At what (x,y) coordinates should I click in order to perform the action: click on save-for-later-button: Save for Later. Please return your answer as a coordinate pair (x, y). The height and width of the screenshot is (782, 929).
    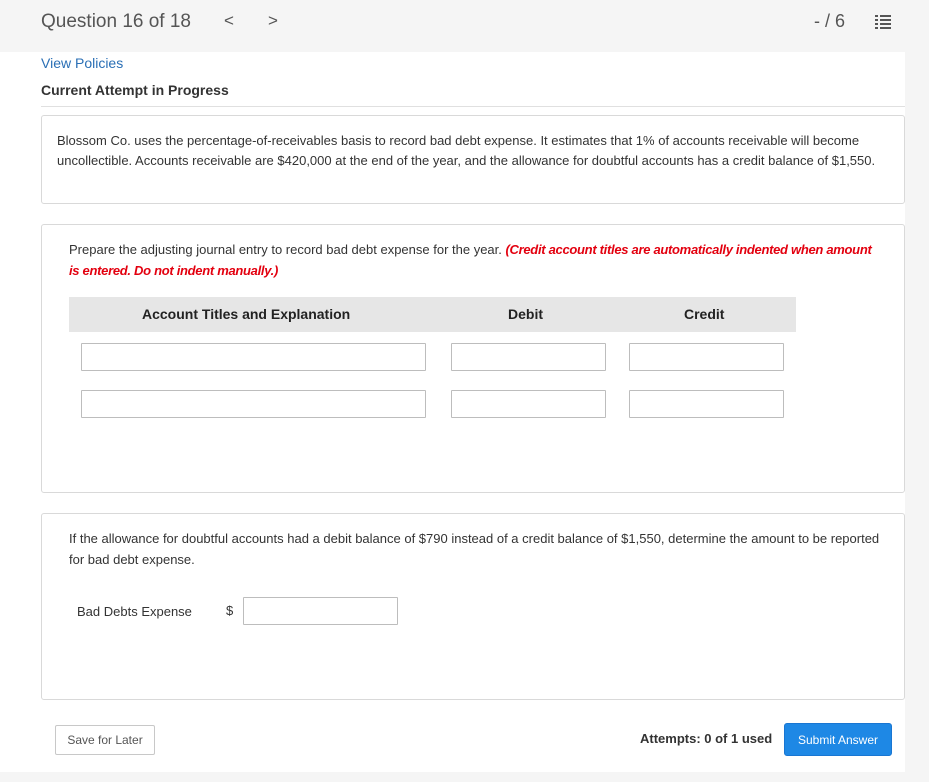
    Looking at the image, I should click on (105, 740).